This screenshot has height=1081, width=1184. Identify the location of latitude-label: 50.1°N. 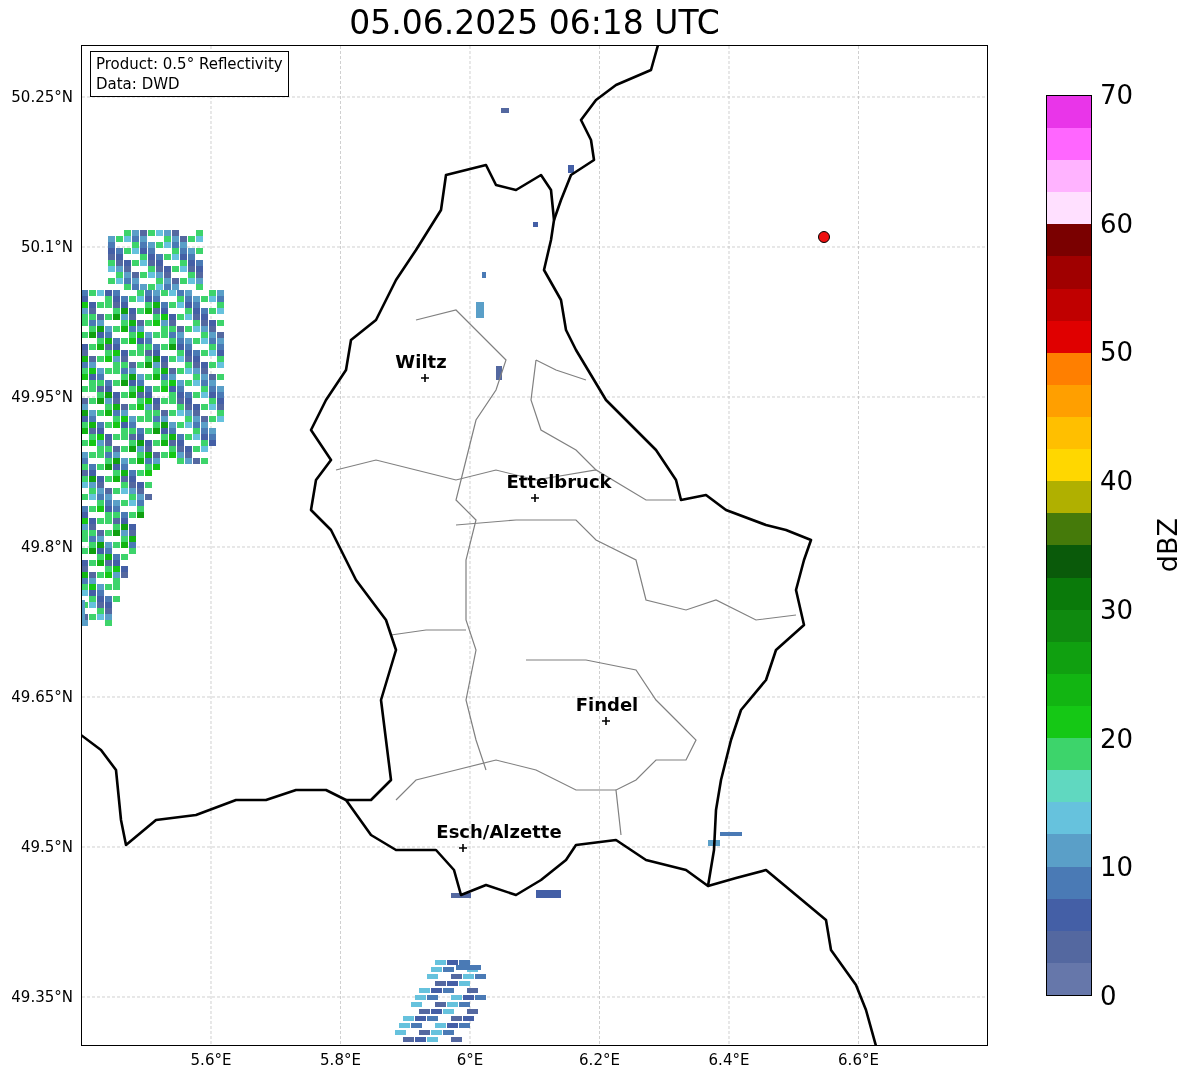
(46, 247).